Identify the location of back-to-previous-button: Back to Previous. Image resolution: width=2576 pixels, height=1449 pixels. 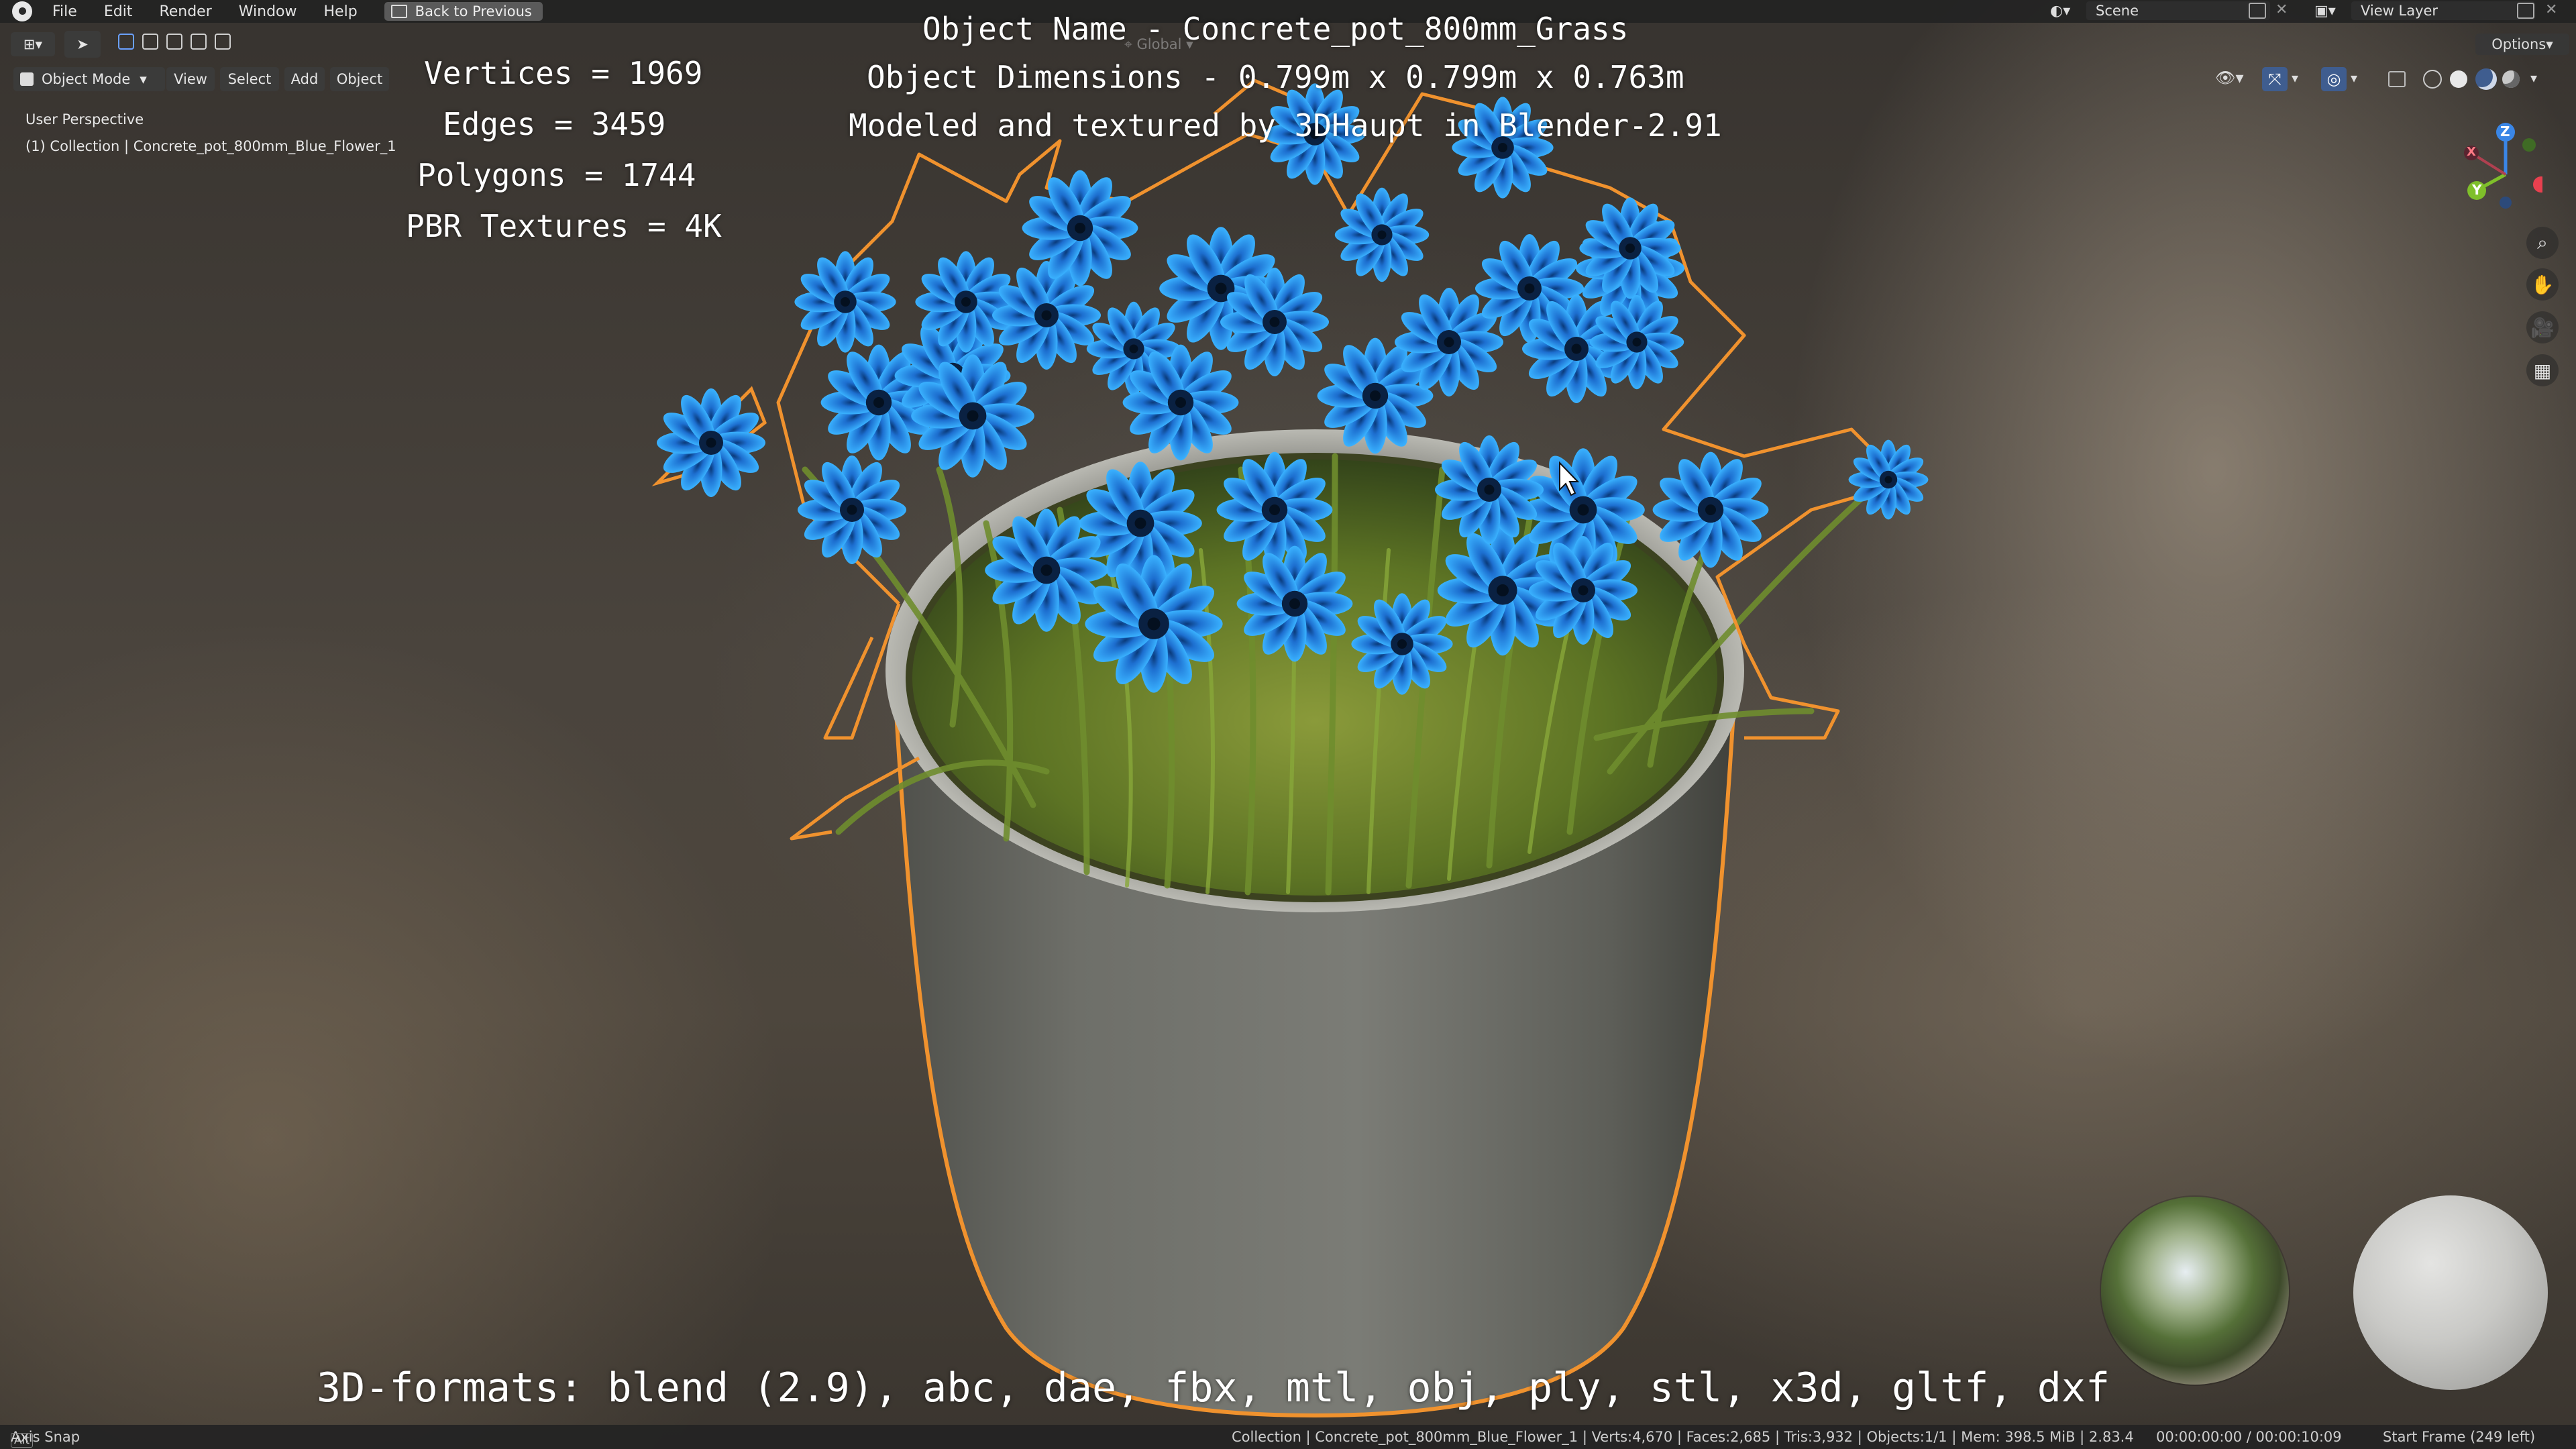
(463, 11).